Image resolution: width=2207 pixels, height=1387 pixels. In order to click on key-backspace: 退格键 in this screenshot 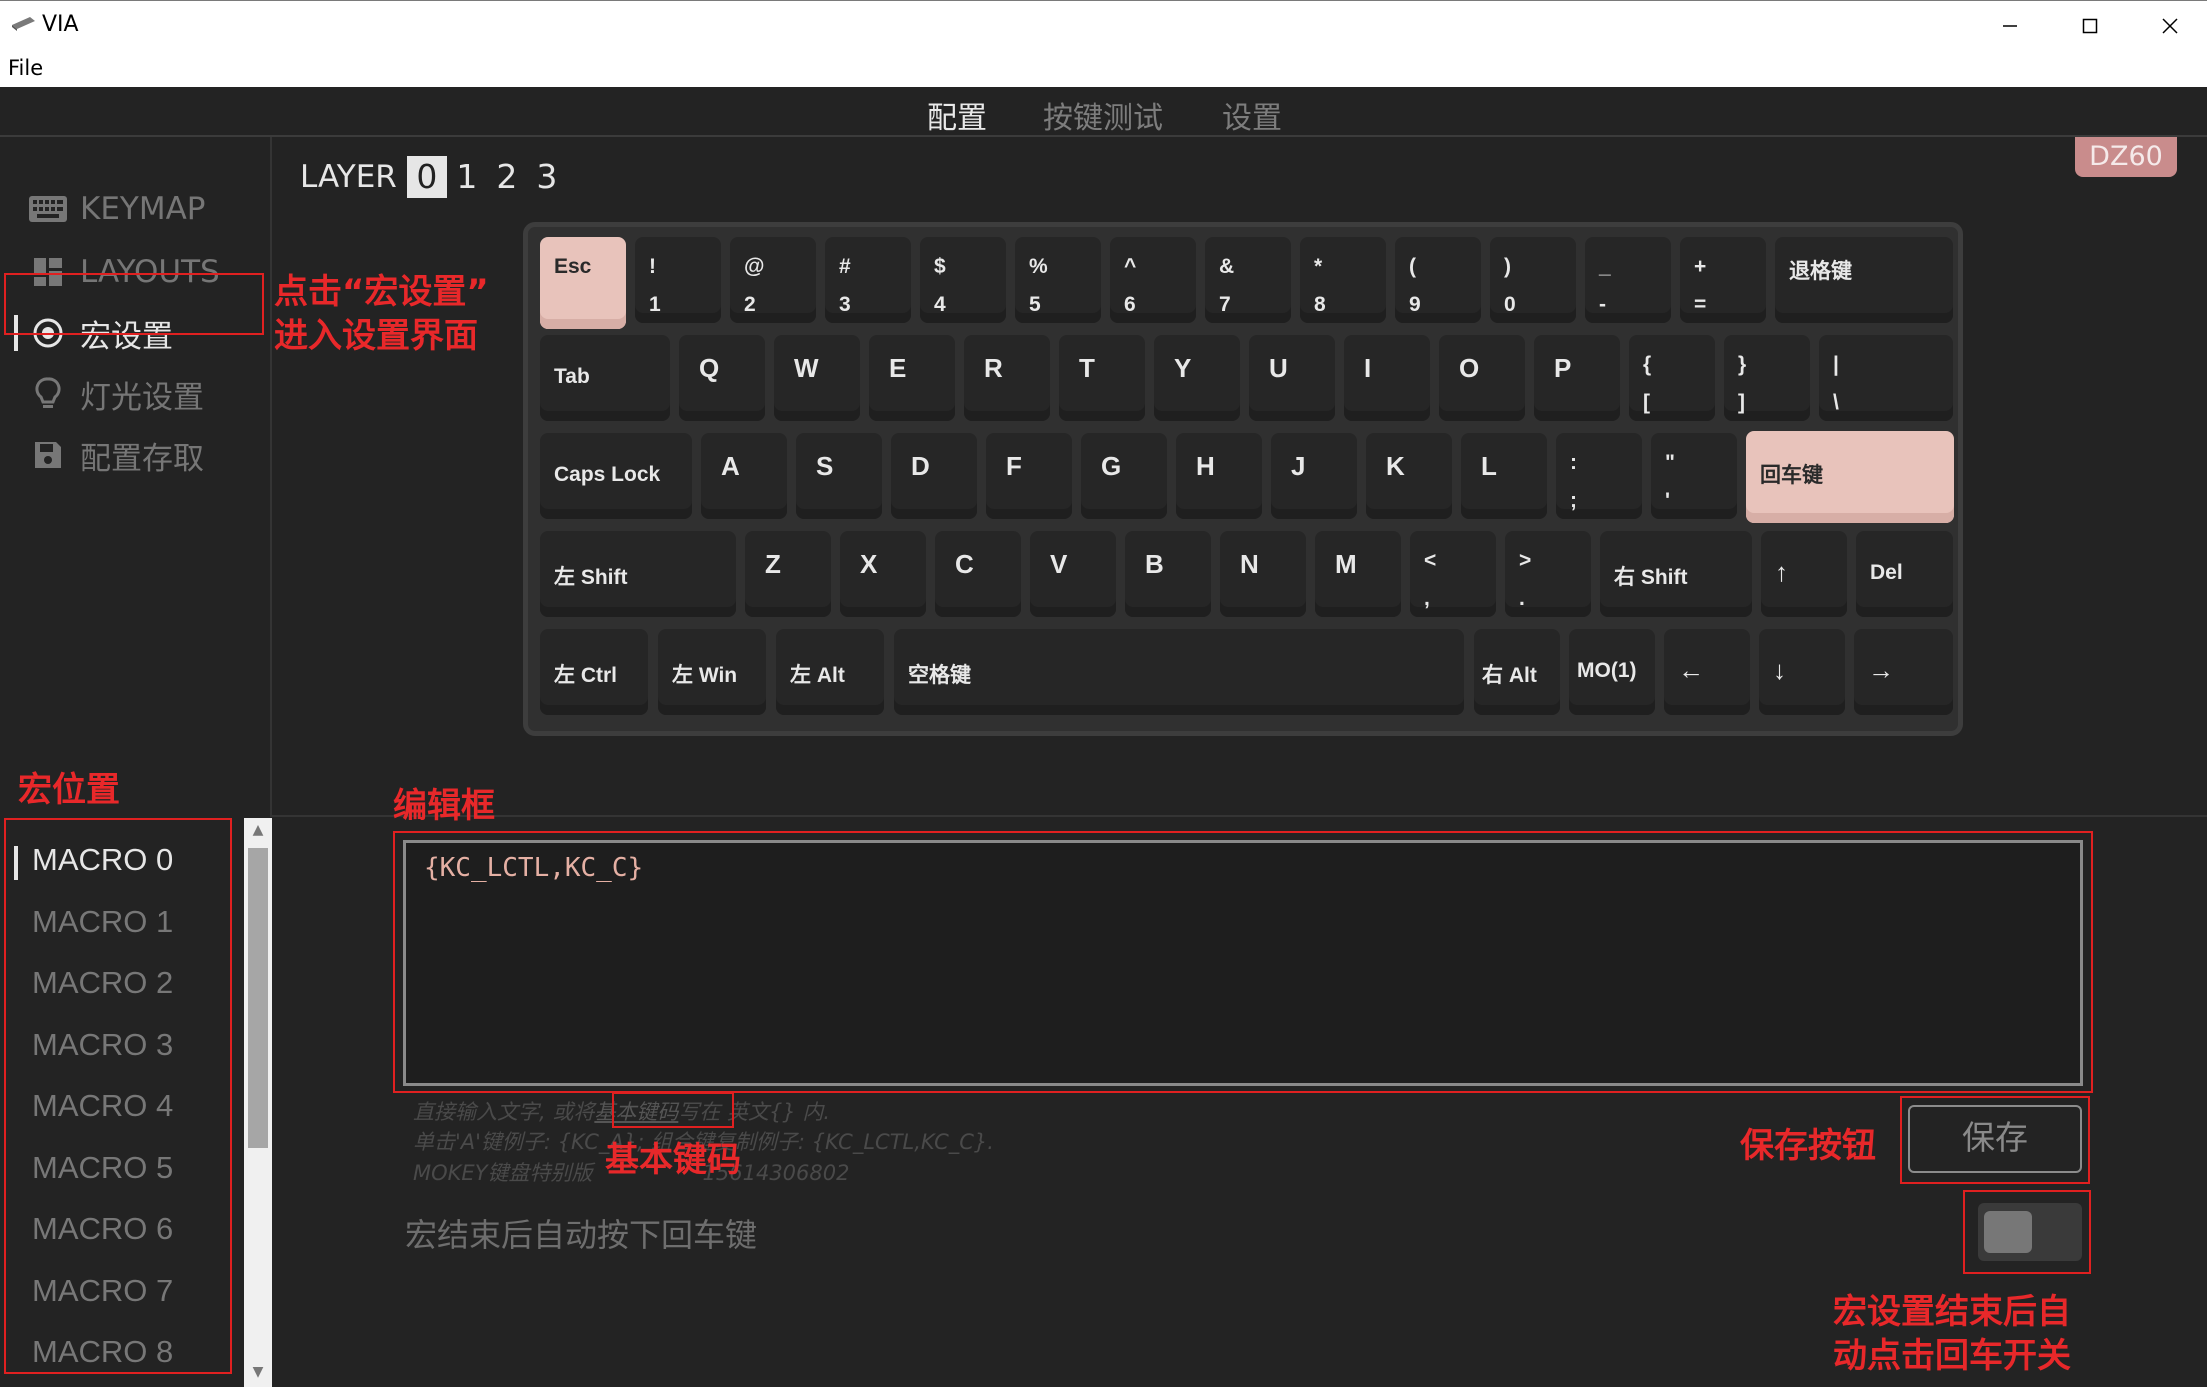, I will do `click(1864, 280)`.